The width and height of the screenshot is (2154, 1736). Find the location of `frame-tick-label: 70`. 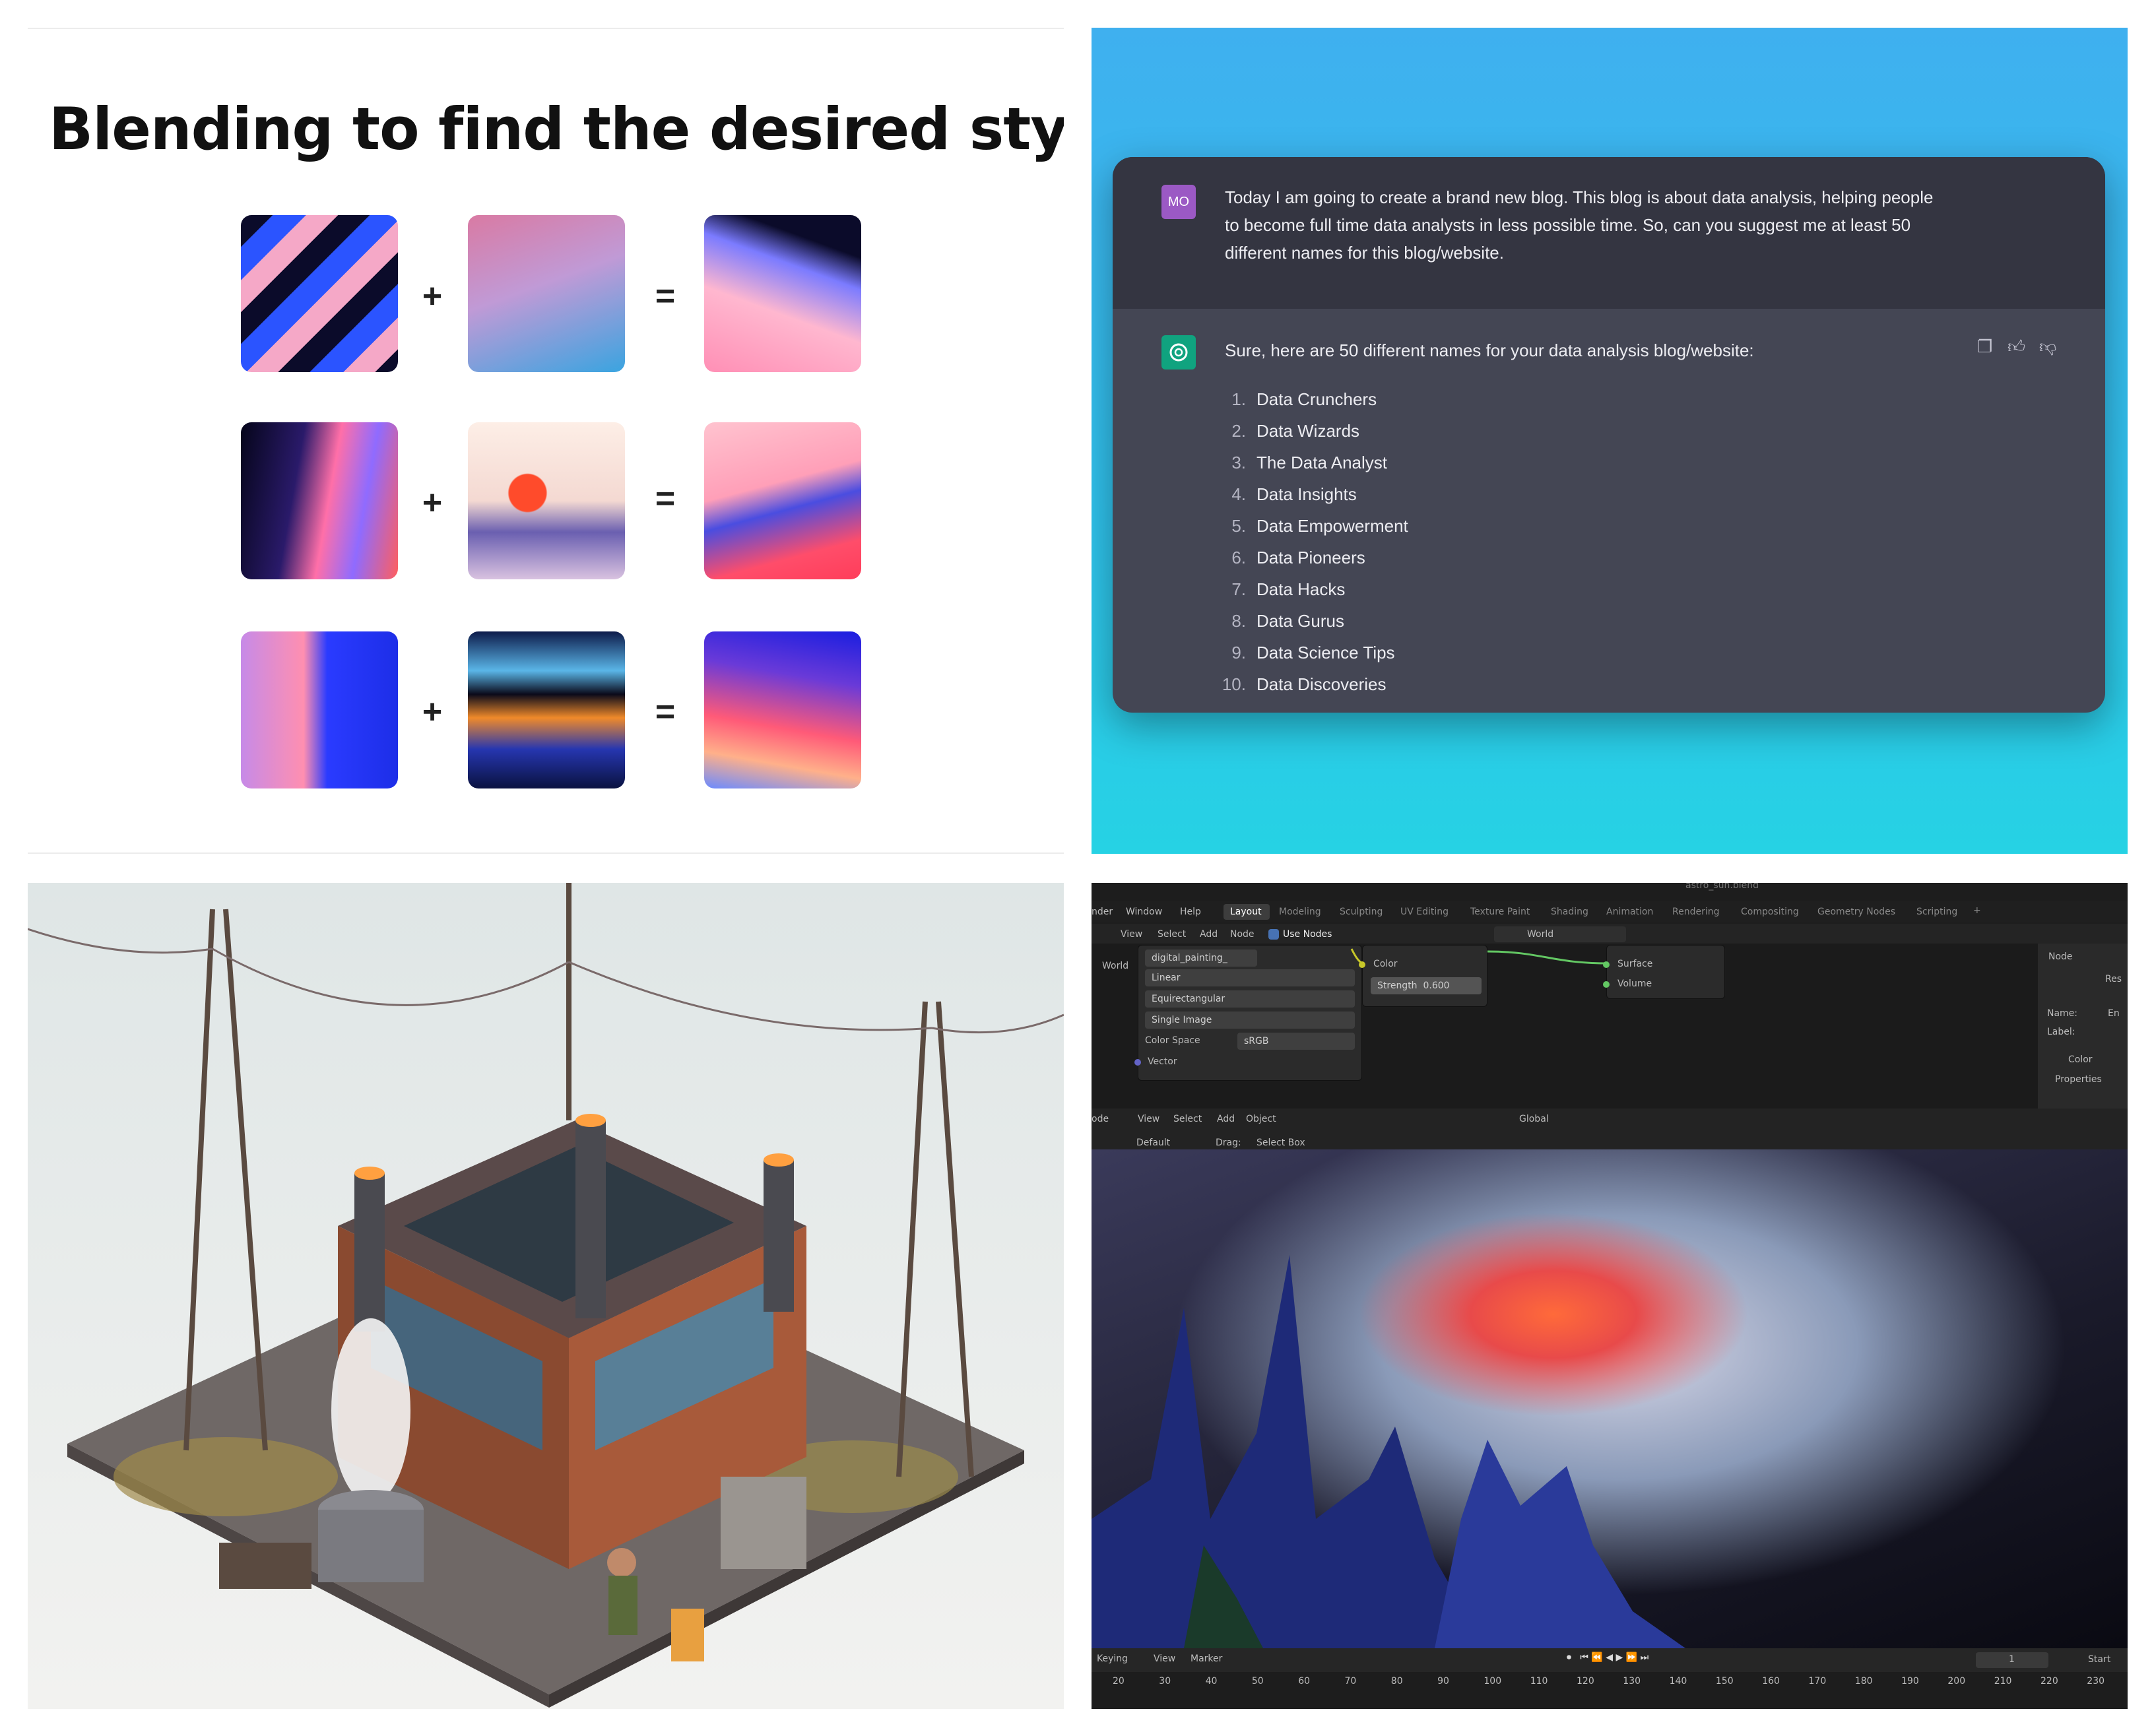

frame-tick-label: 70 is located at coordinates (1350, 1681).